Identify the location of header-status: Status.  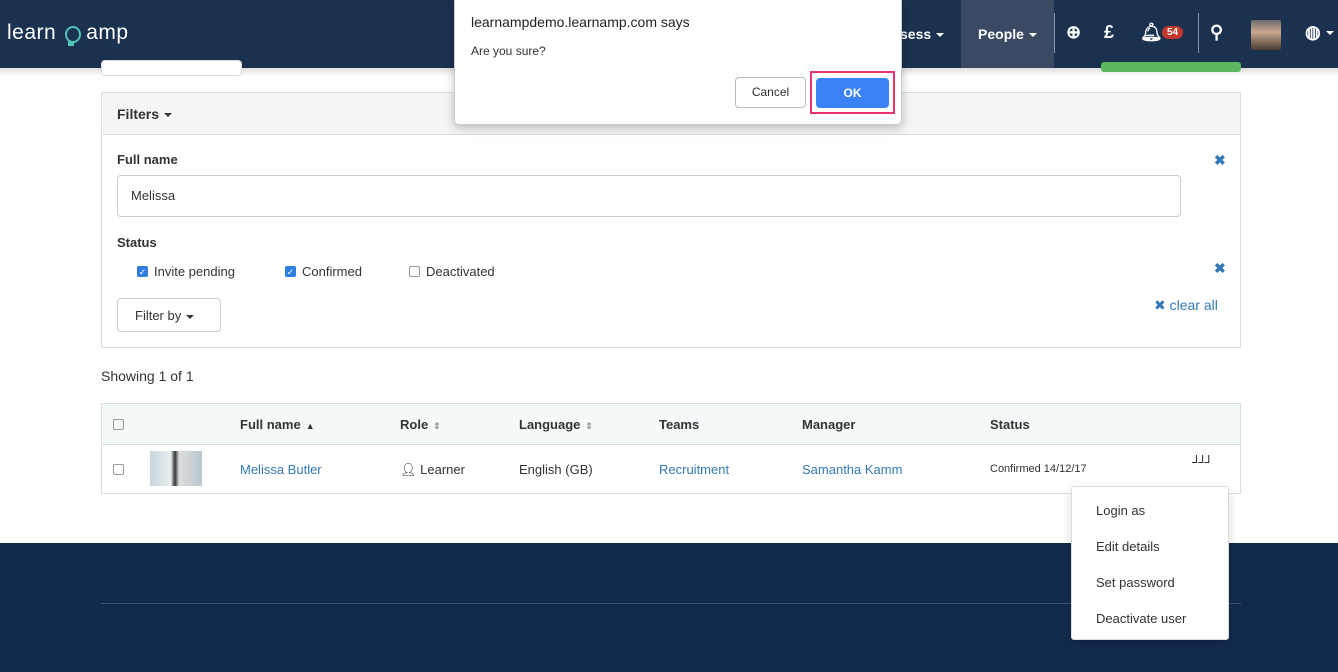
(1010, 424).